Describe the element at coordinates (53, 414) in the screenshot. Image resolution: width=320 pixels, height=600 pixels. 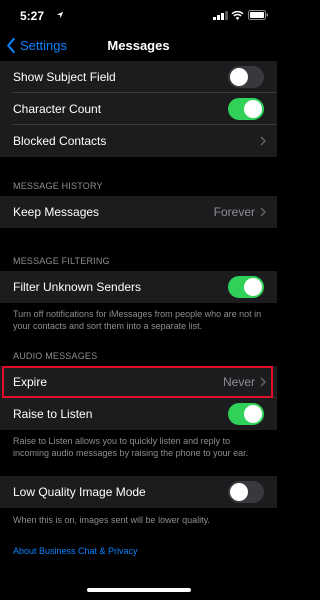
I see `raise-to-listen-label: Raise to Listen` at that location.